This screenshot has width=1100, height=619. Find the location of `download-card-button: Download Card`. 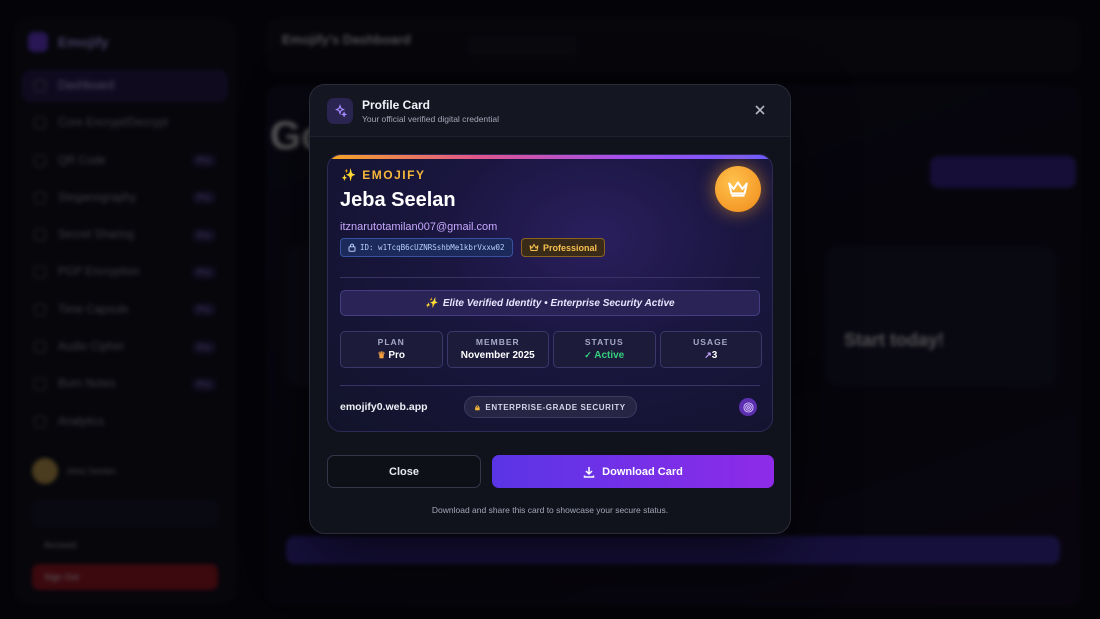

download-card-button: Download Card is located at coordinates (633, 471).